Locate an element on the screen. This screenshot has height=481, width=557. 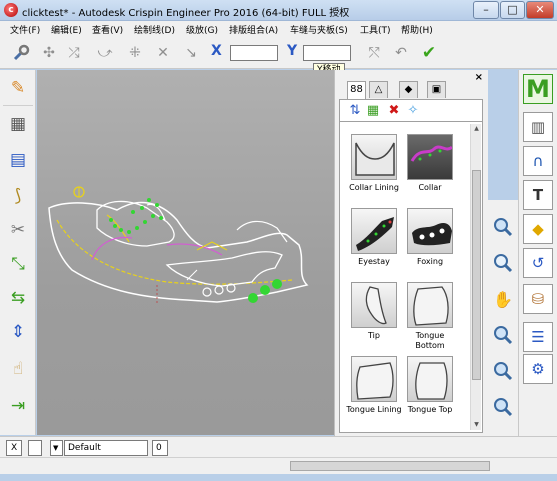
zoom-in-icon is located at coordinates (503, 335).